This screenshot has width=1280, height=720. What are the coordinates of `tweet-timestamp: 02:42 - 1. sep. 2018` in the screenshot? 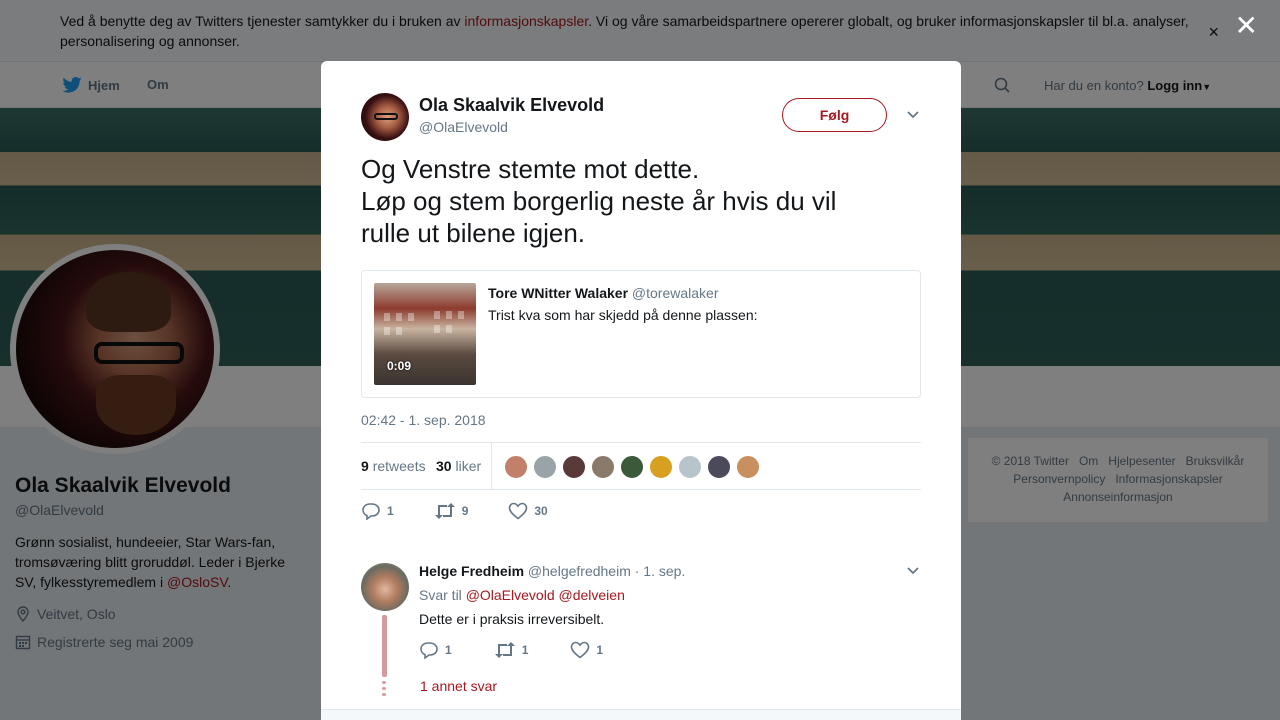 It's located at (423, 420).